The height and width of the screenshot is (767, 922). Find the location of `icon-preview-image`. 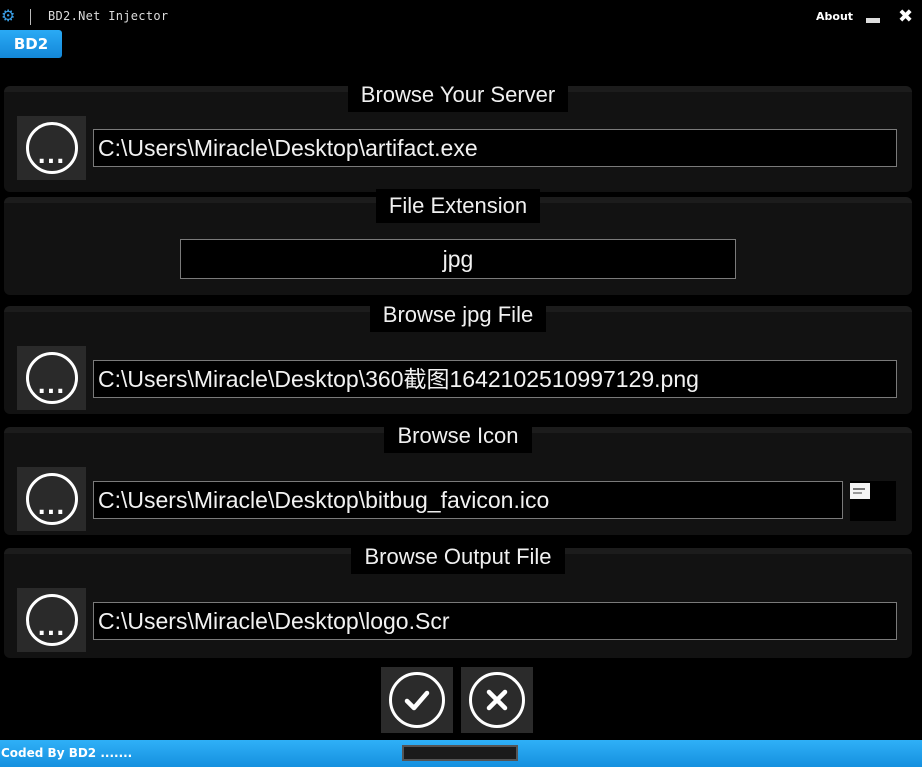

icon-preview-image is located at coordinates (873, 501).